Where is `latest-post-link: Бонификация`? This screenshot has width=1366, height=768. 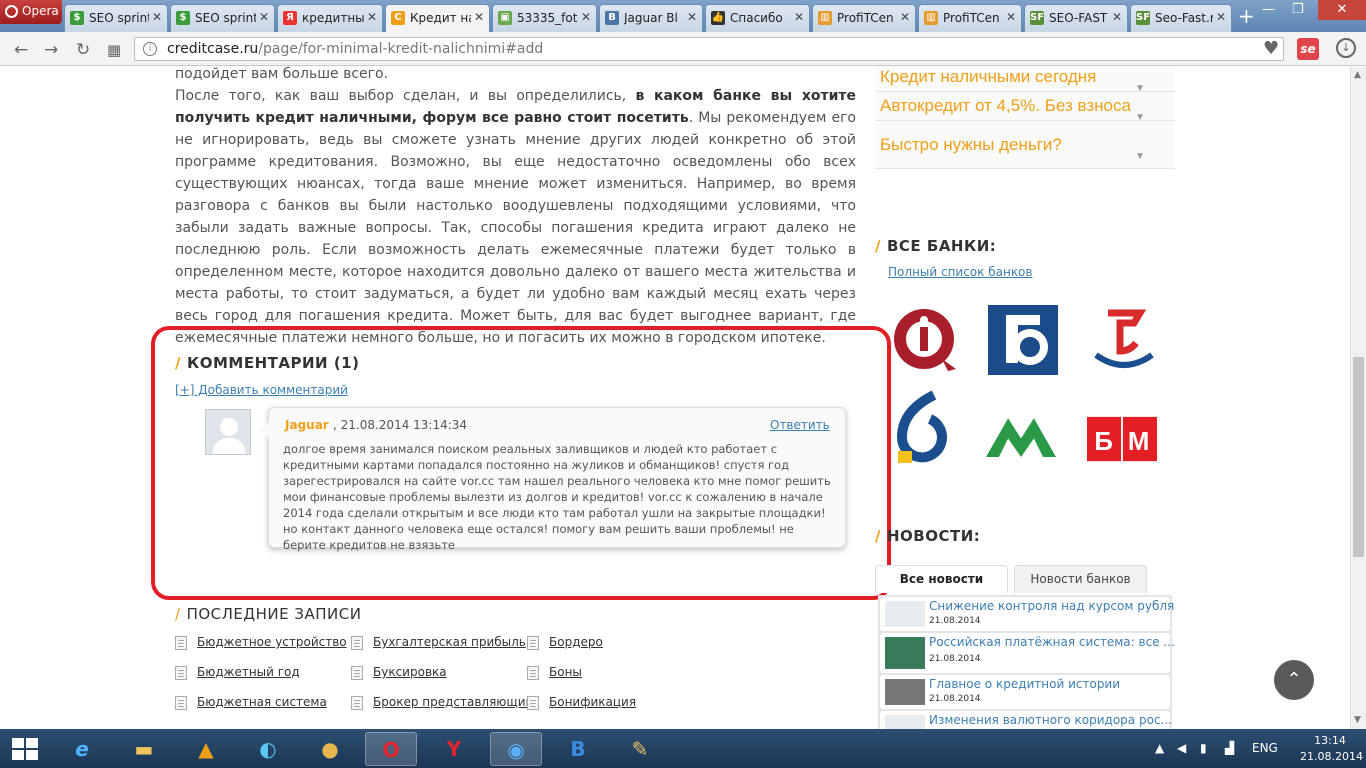
latest-post-link: Бонификация is located at coordinates (581, 702).